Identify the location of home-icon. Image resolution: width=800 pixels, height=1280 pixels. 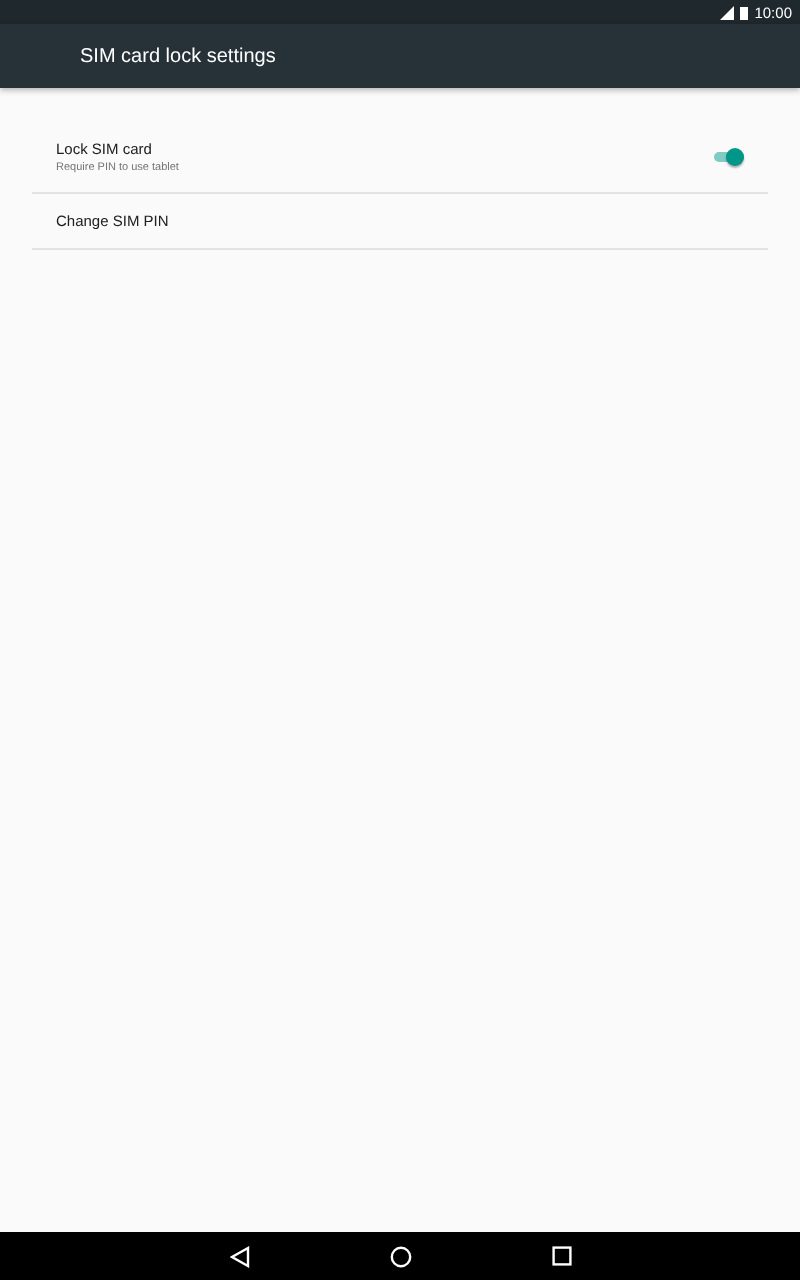
(400, 1256).